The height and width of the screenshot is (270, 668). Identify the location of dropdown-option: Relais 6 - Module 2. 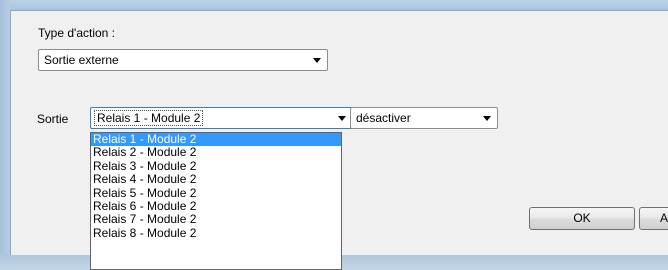
(216, 206).